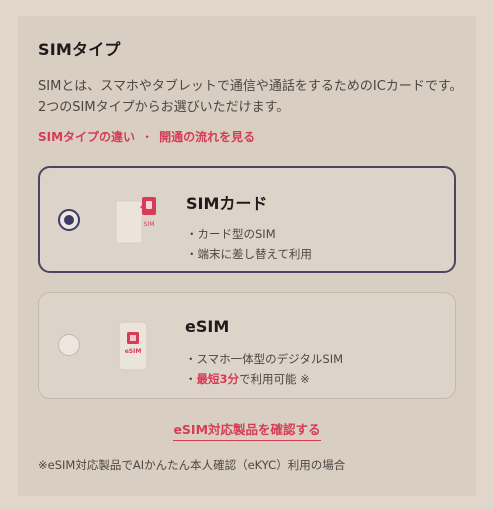  I want to click on radio-sim-card, so click(69, 220).